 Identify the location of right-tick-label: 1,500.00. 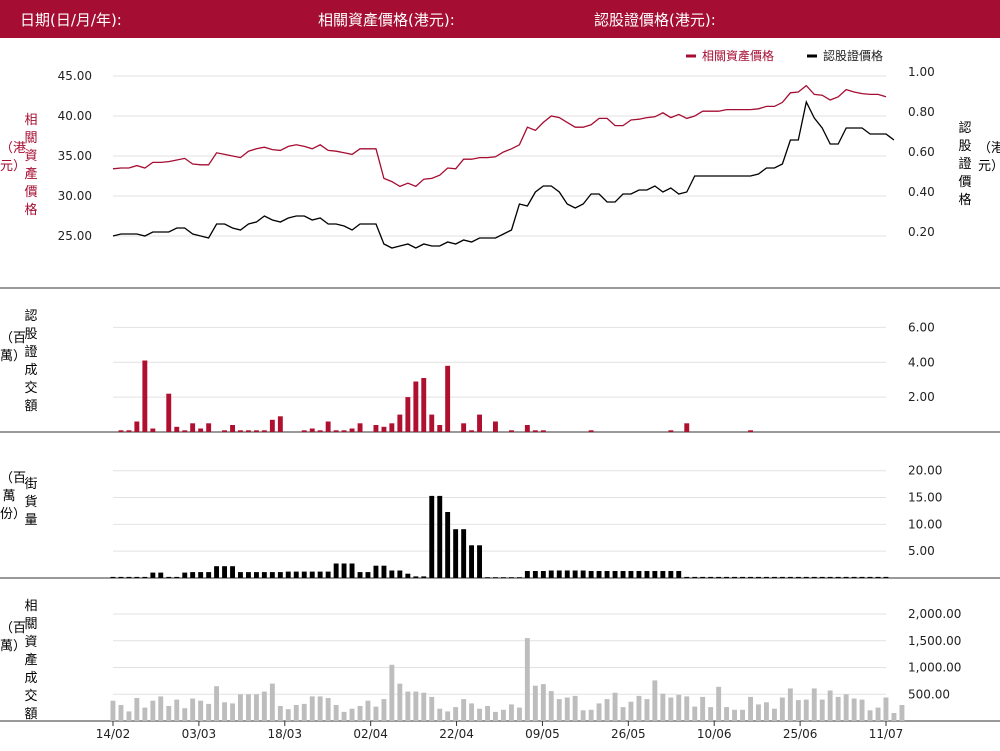
(934, 641).